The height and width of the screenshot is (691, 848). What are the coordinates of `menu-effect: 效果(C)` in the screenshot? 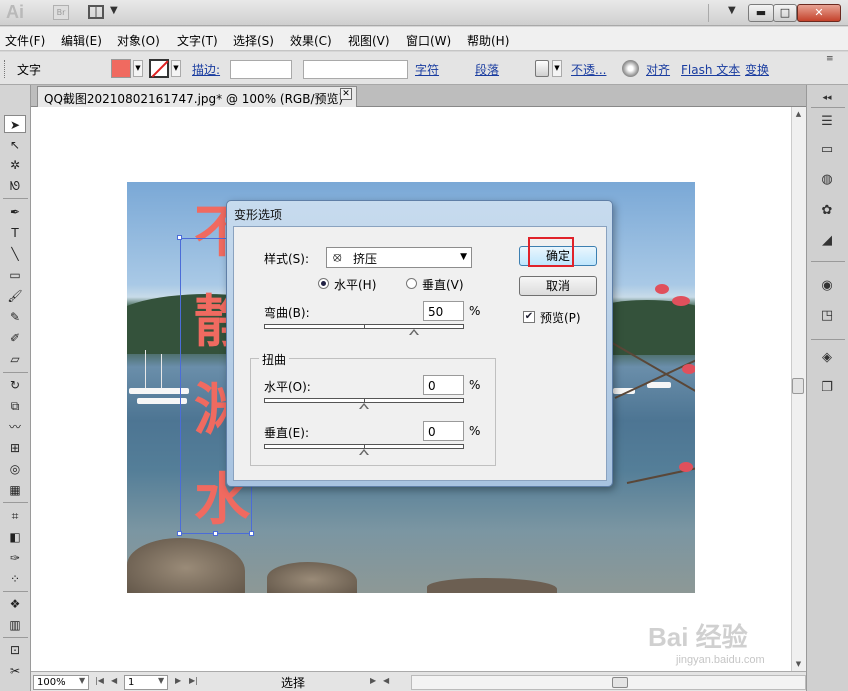 It's located at (311, 40).